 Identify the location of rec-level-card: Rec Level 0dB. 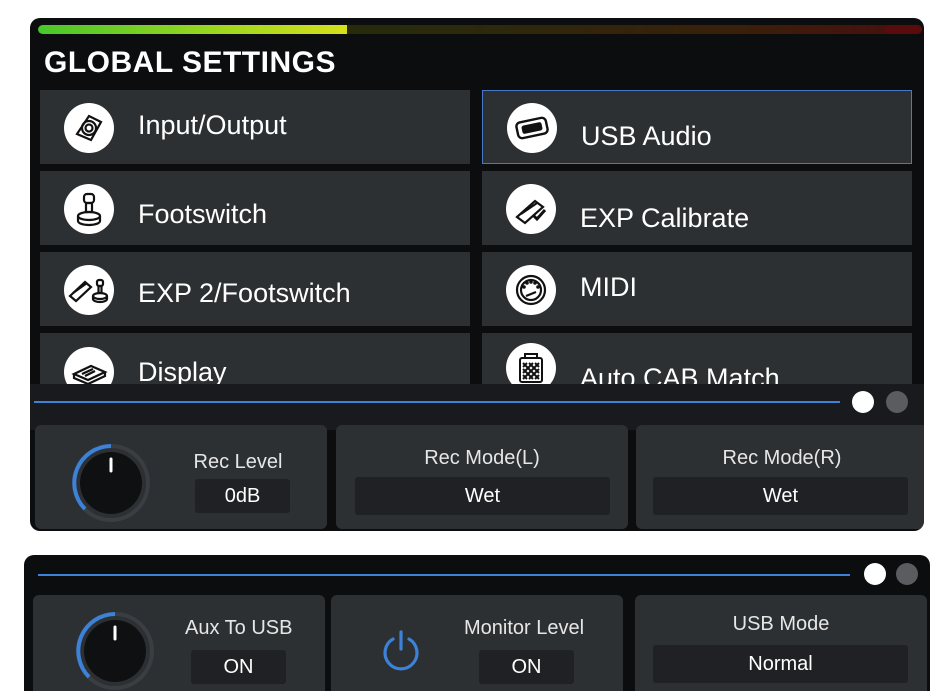
(181, 477).